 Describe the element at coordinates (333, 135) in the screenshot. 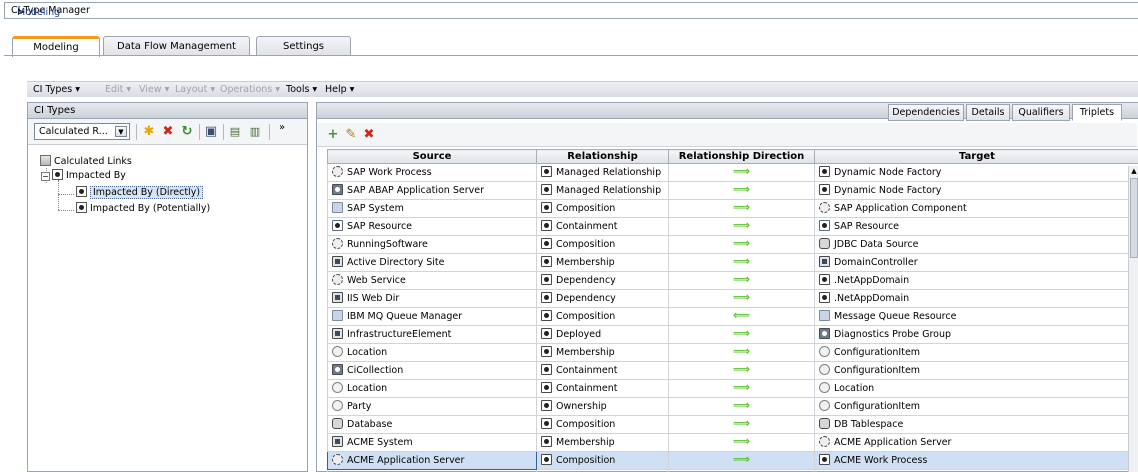

I see `add-icon: +` at that location.